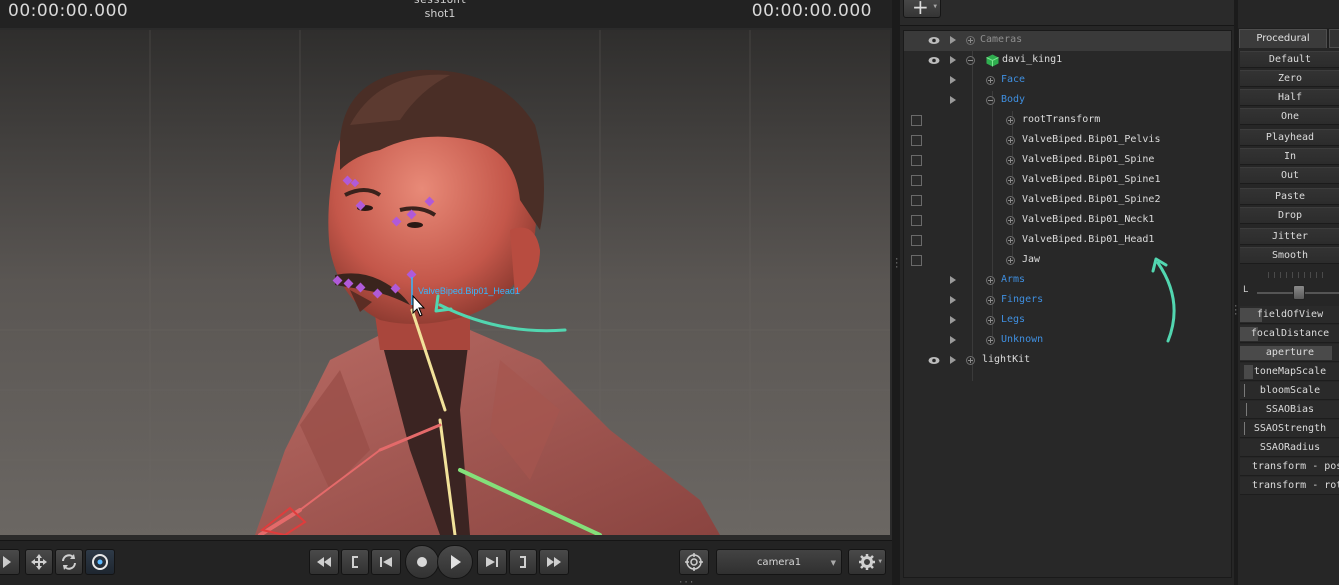 Image resolution: width=1339 pixels, height=585 pixels. What do you see at coordinates (100, 562) in the screenshot?
I see `pivot-tool-button` at bounding box center [100, 562].